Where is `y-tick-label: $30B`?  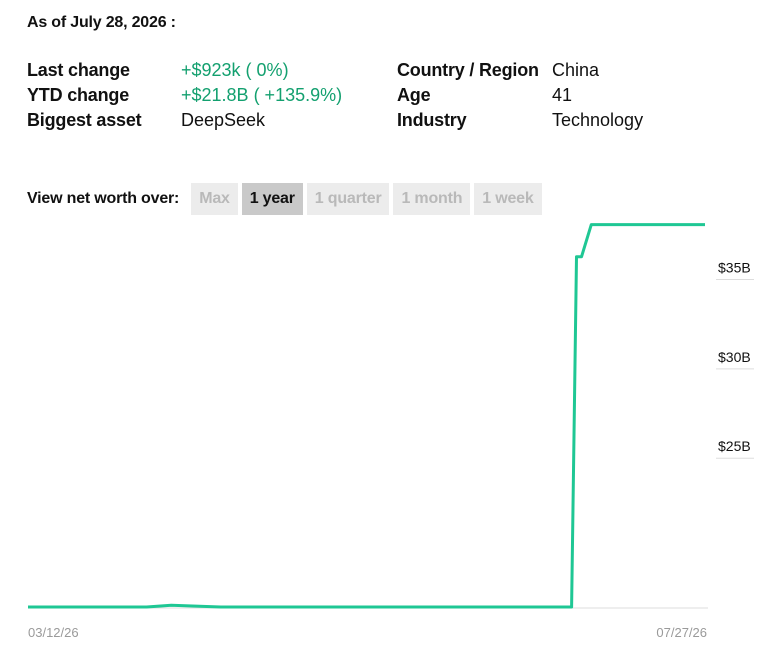 y-tick-label: $30B is located at coordinates (734, 357).